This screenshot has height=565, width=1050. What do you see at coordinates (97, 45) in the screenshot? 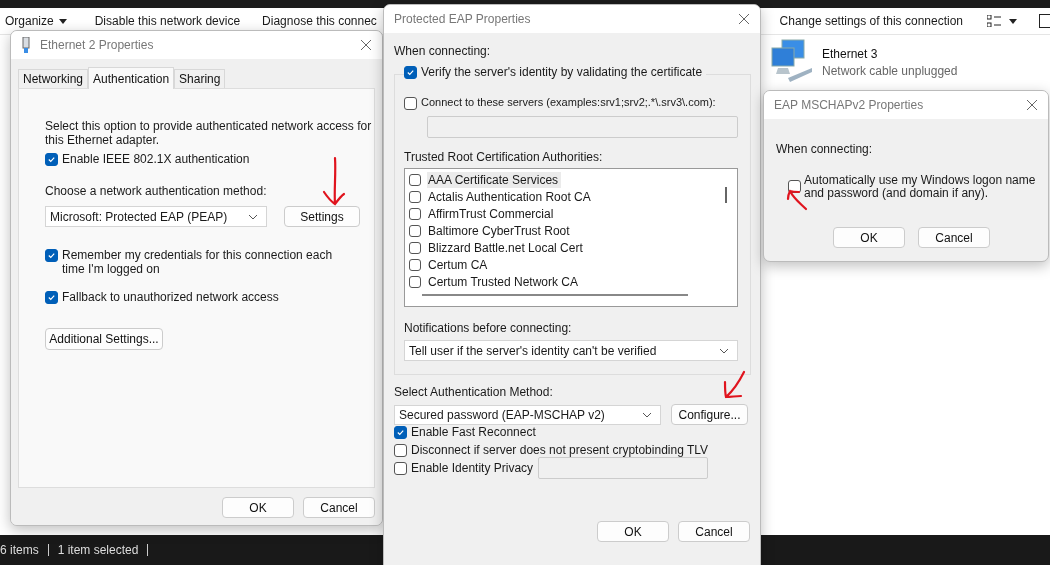
I see `window-title: Ethernet 2 Properties` at bounding box center [97, 45].